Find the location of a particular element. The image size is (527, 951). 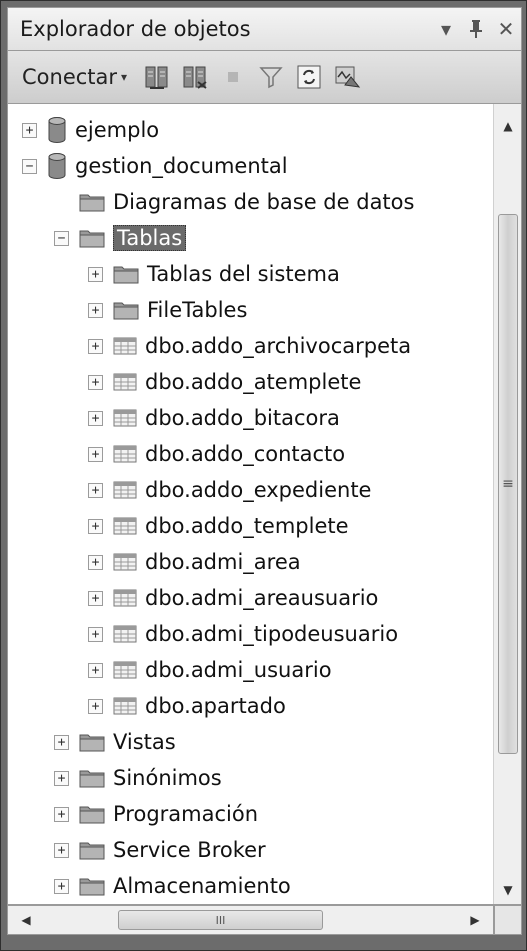

tree-node: + dbo.admi_tipodeusuario is located at coordinates (243, 634).